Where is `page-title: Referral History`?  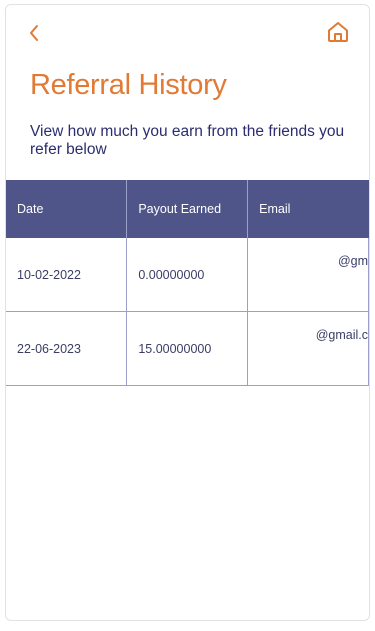 page-title: Referral History is located at coordinates (128, 85).